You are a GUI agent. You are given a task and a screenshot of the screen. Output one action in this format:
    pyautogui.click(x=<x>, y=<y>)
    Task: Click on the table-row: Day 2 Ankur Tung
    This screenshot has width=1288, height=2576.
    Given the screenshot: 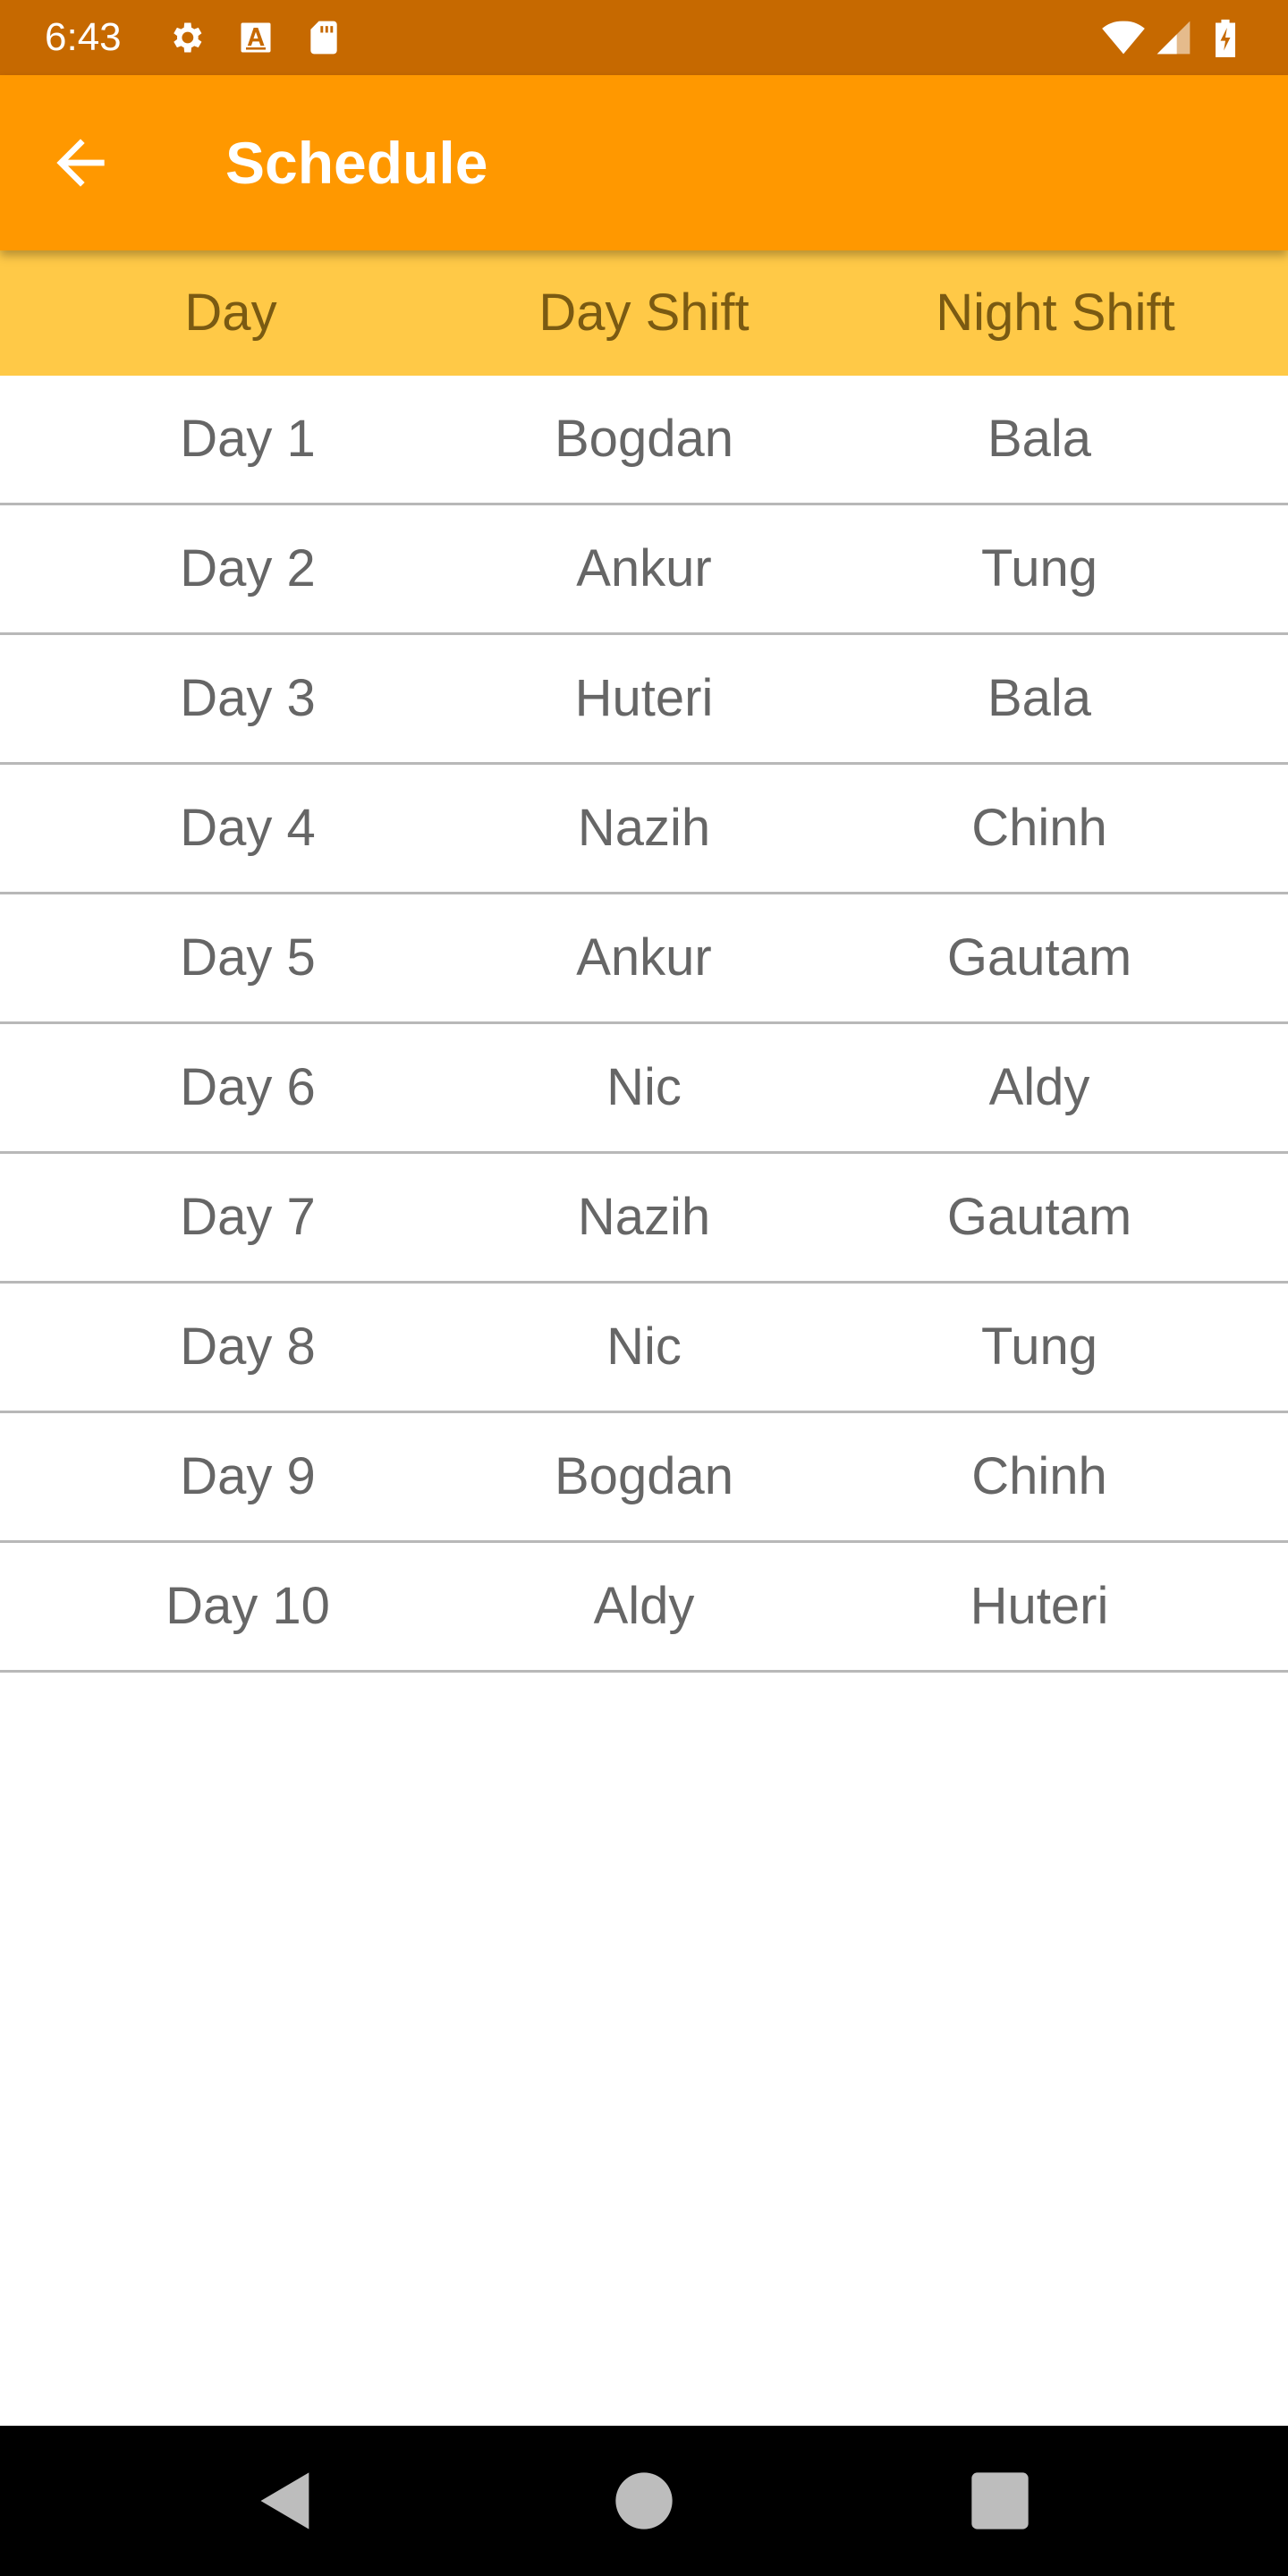 What is the action you would take?
    pyautogui.click(x=644, y=570)
    